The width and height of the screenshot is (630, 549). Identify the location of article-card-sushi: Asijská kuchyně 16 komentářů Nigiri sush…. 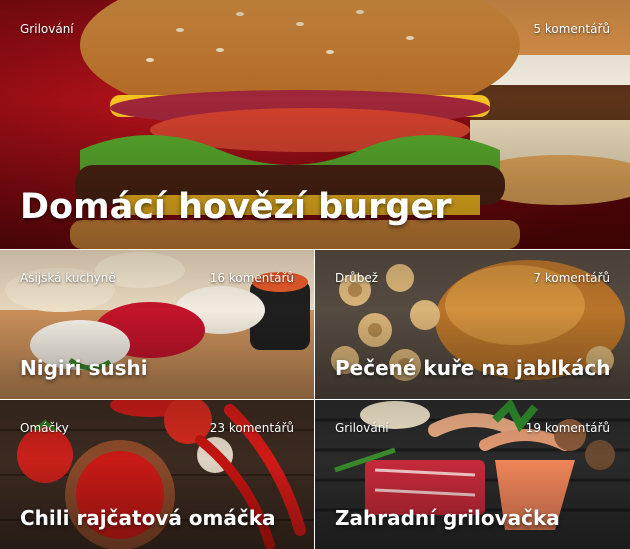
(157, 324).